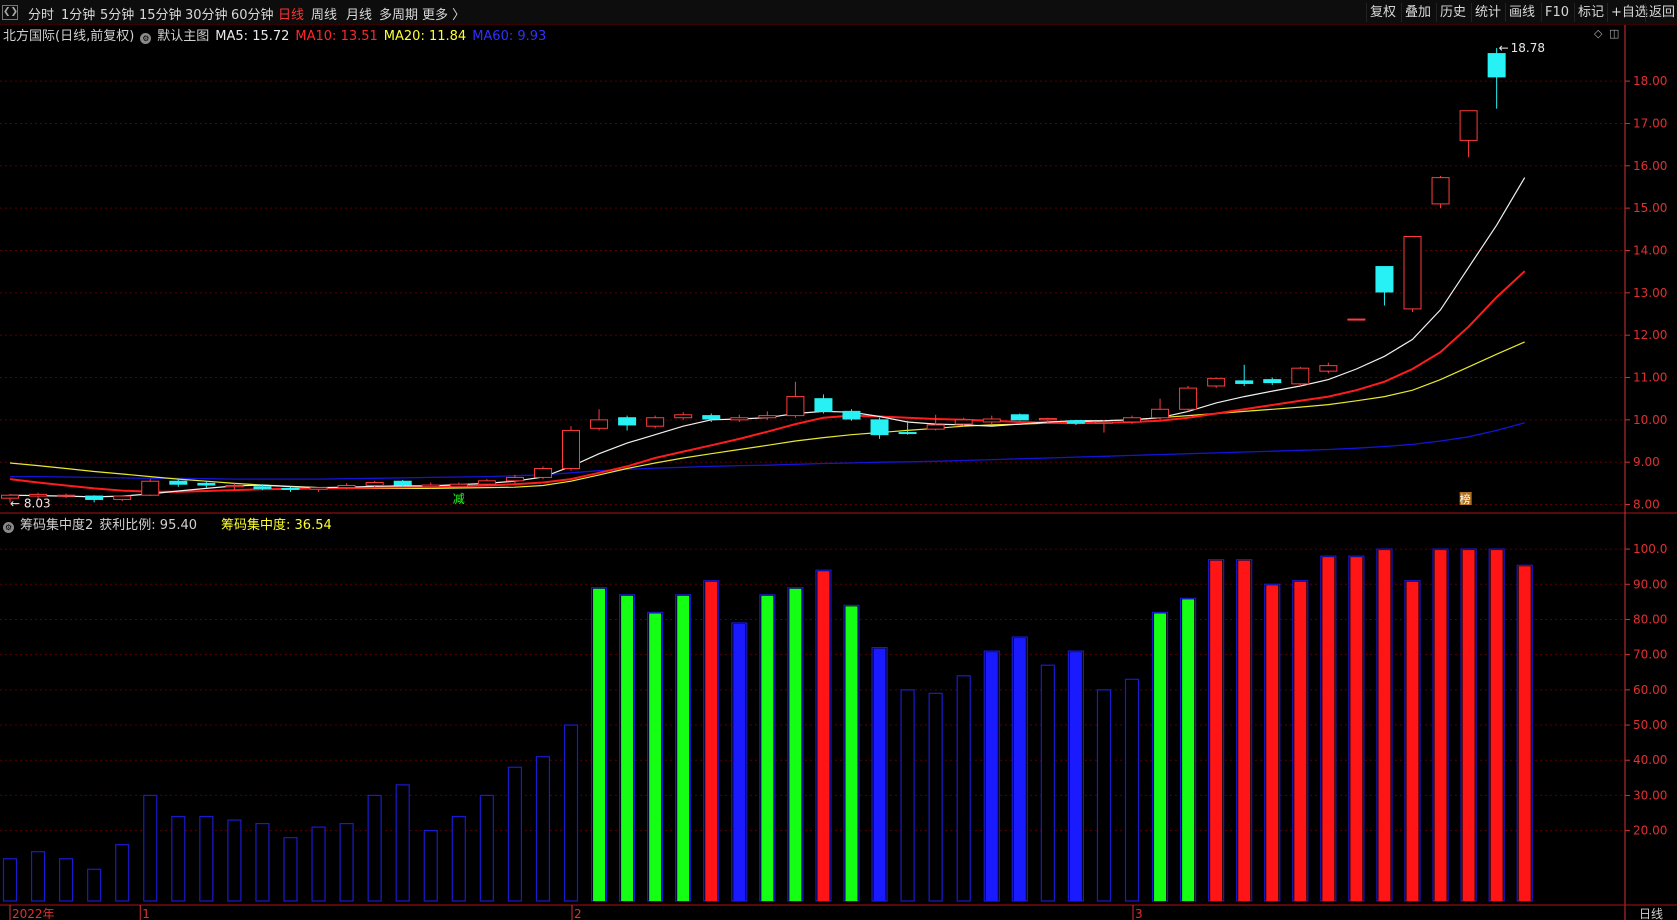 The image size is (1677, 920). Describe the element at coordinates (33, 913) in the screenshot. I see `date-label: 2022年` at that location.